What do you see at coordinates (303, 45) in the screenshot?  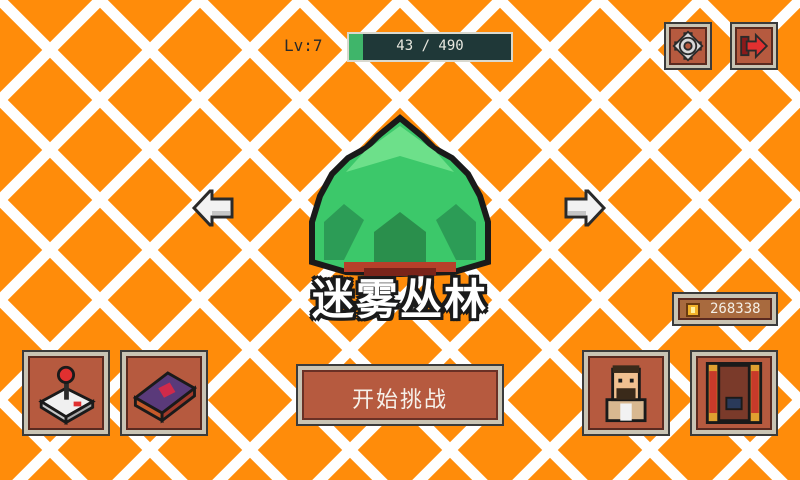 I see `level-label: Lv:7` at bounding box center [303, 45].